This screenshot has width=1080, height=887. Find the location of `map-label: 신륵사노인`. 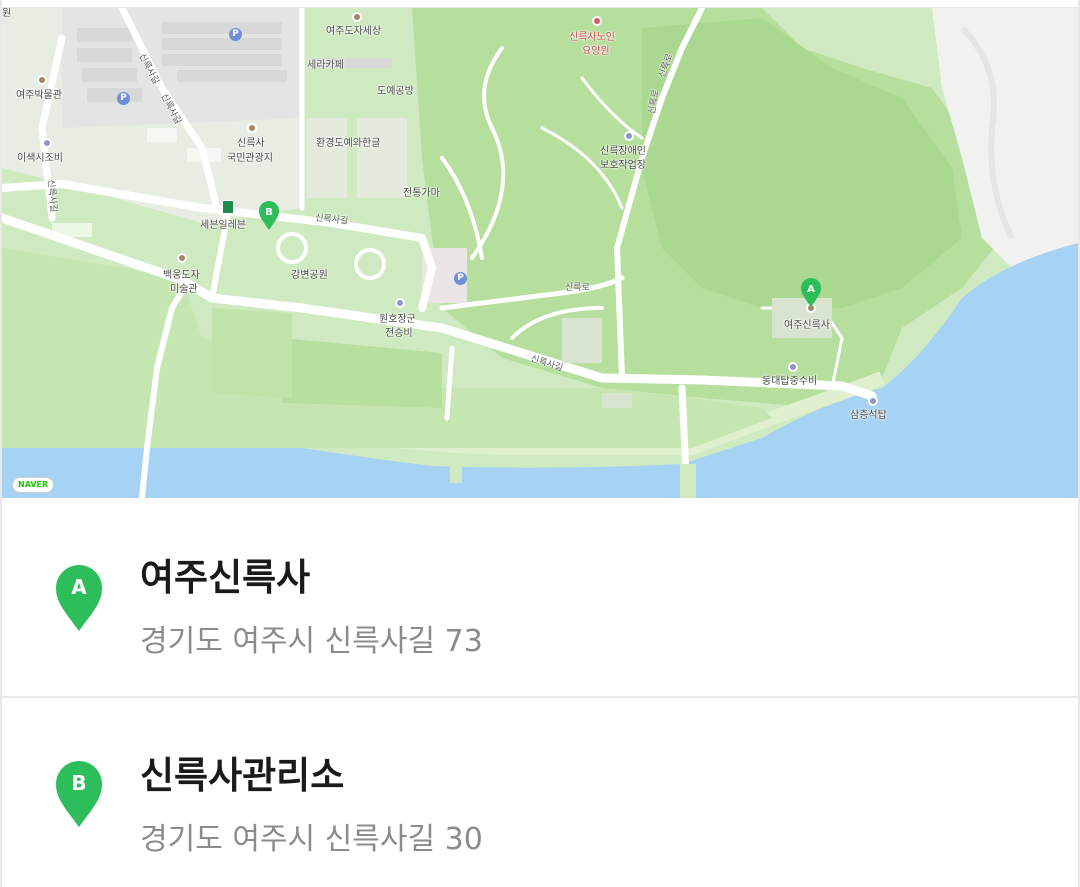

map-label: 신륵사노인 is located at coordinates (592, 37).